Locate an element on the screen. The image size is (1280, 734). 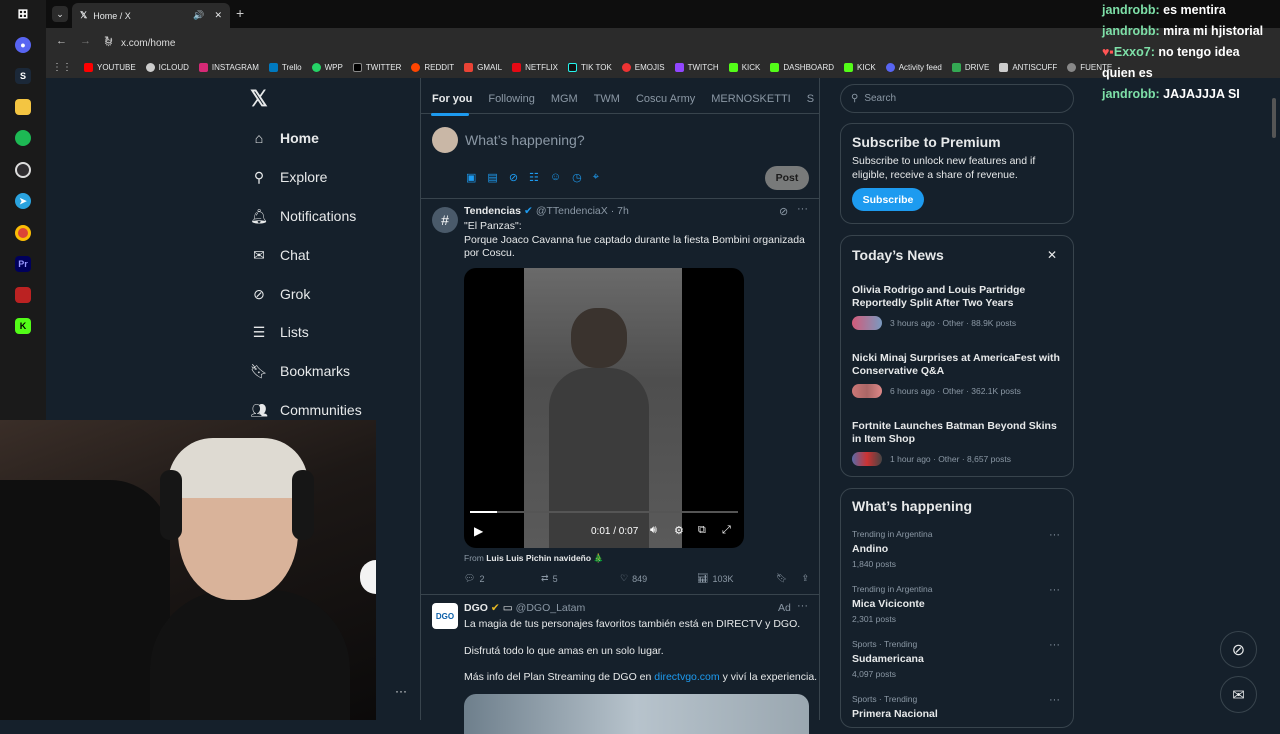
scrollbar-thumb is located at coordinates (1274, 118).